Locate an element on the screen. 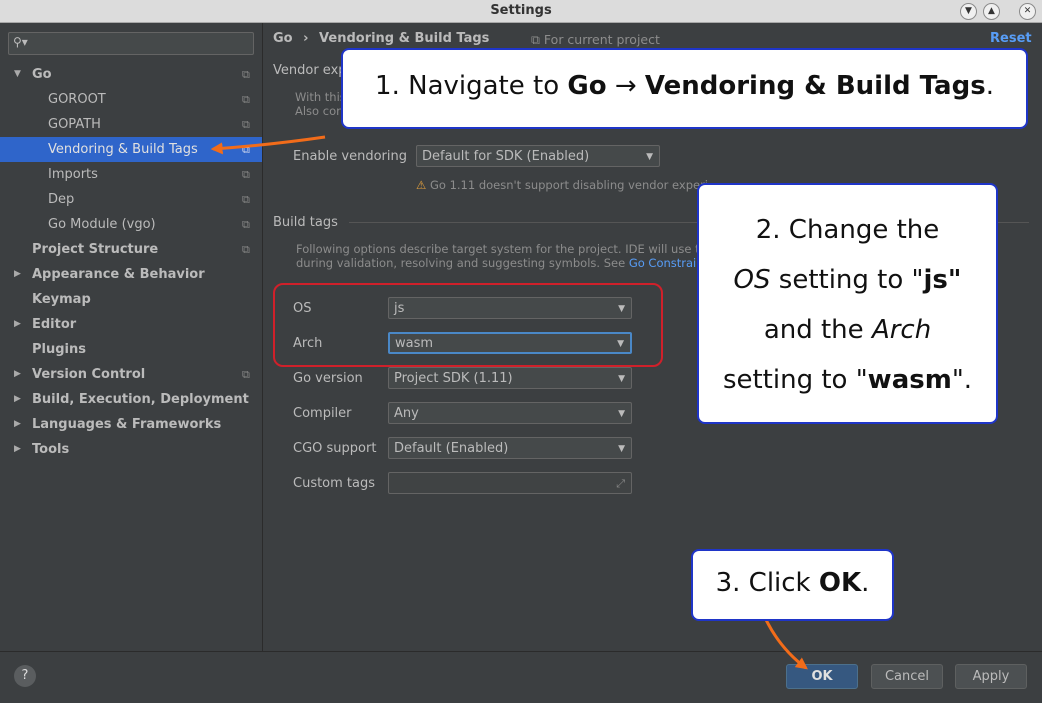  sidebar-item-dep: Dep ⧉ is located at coordinates (131, 199).